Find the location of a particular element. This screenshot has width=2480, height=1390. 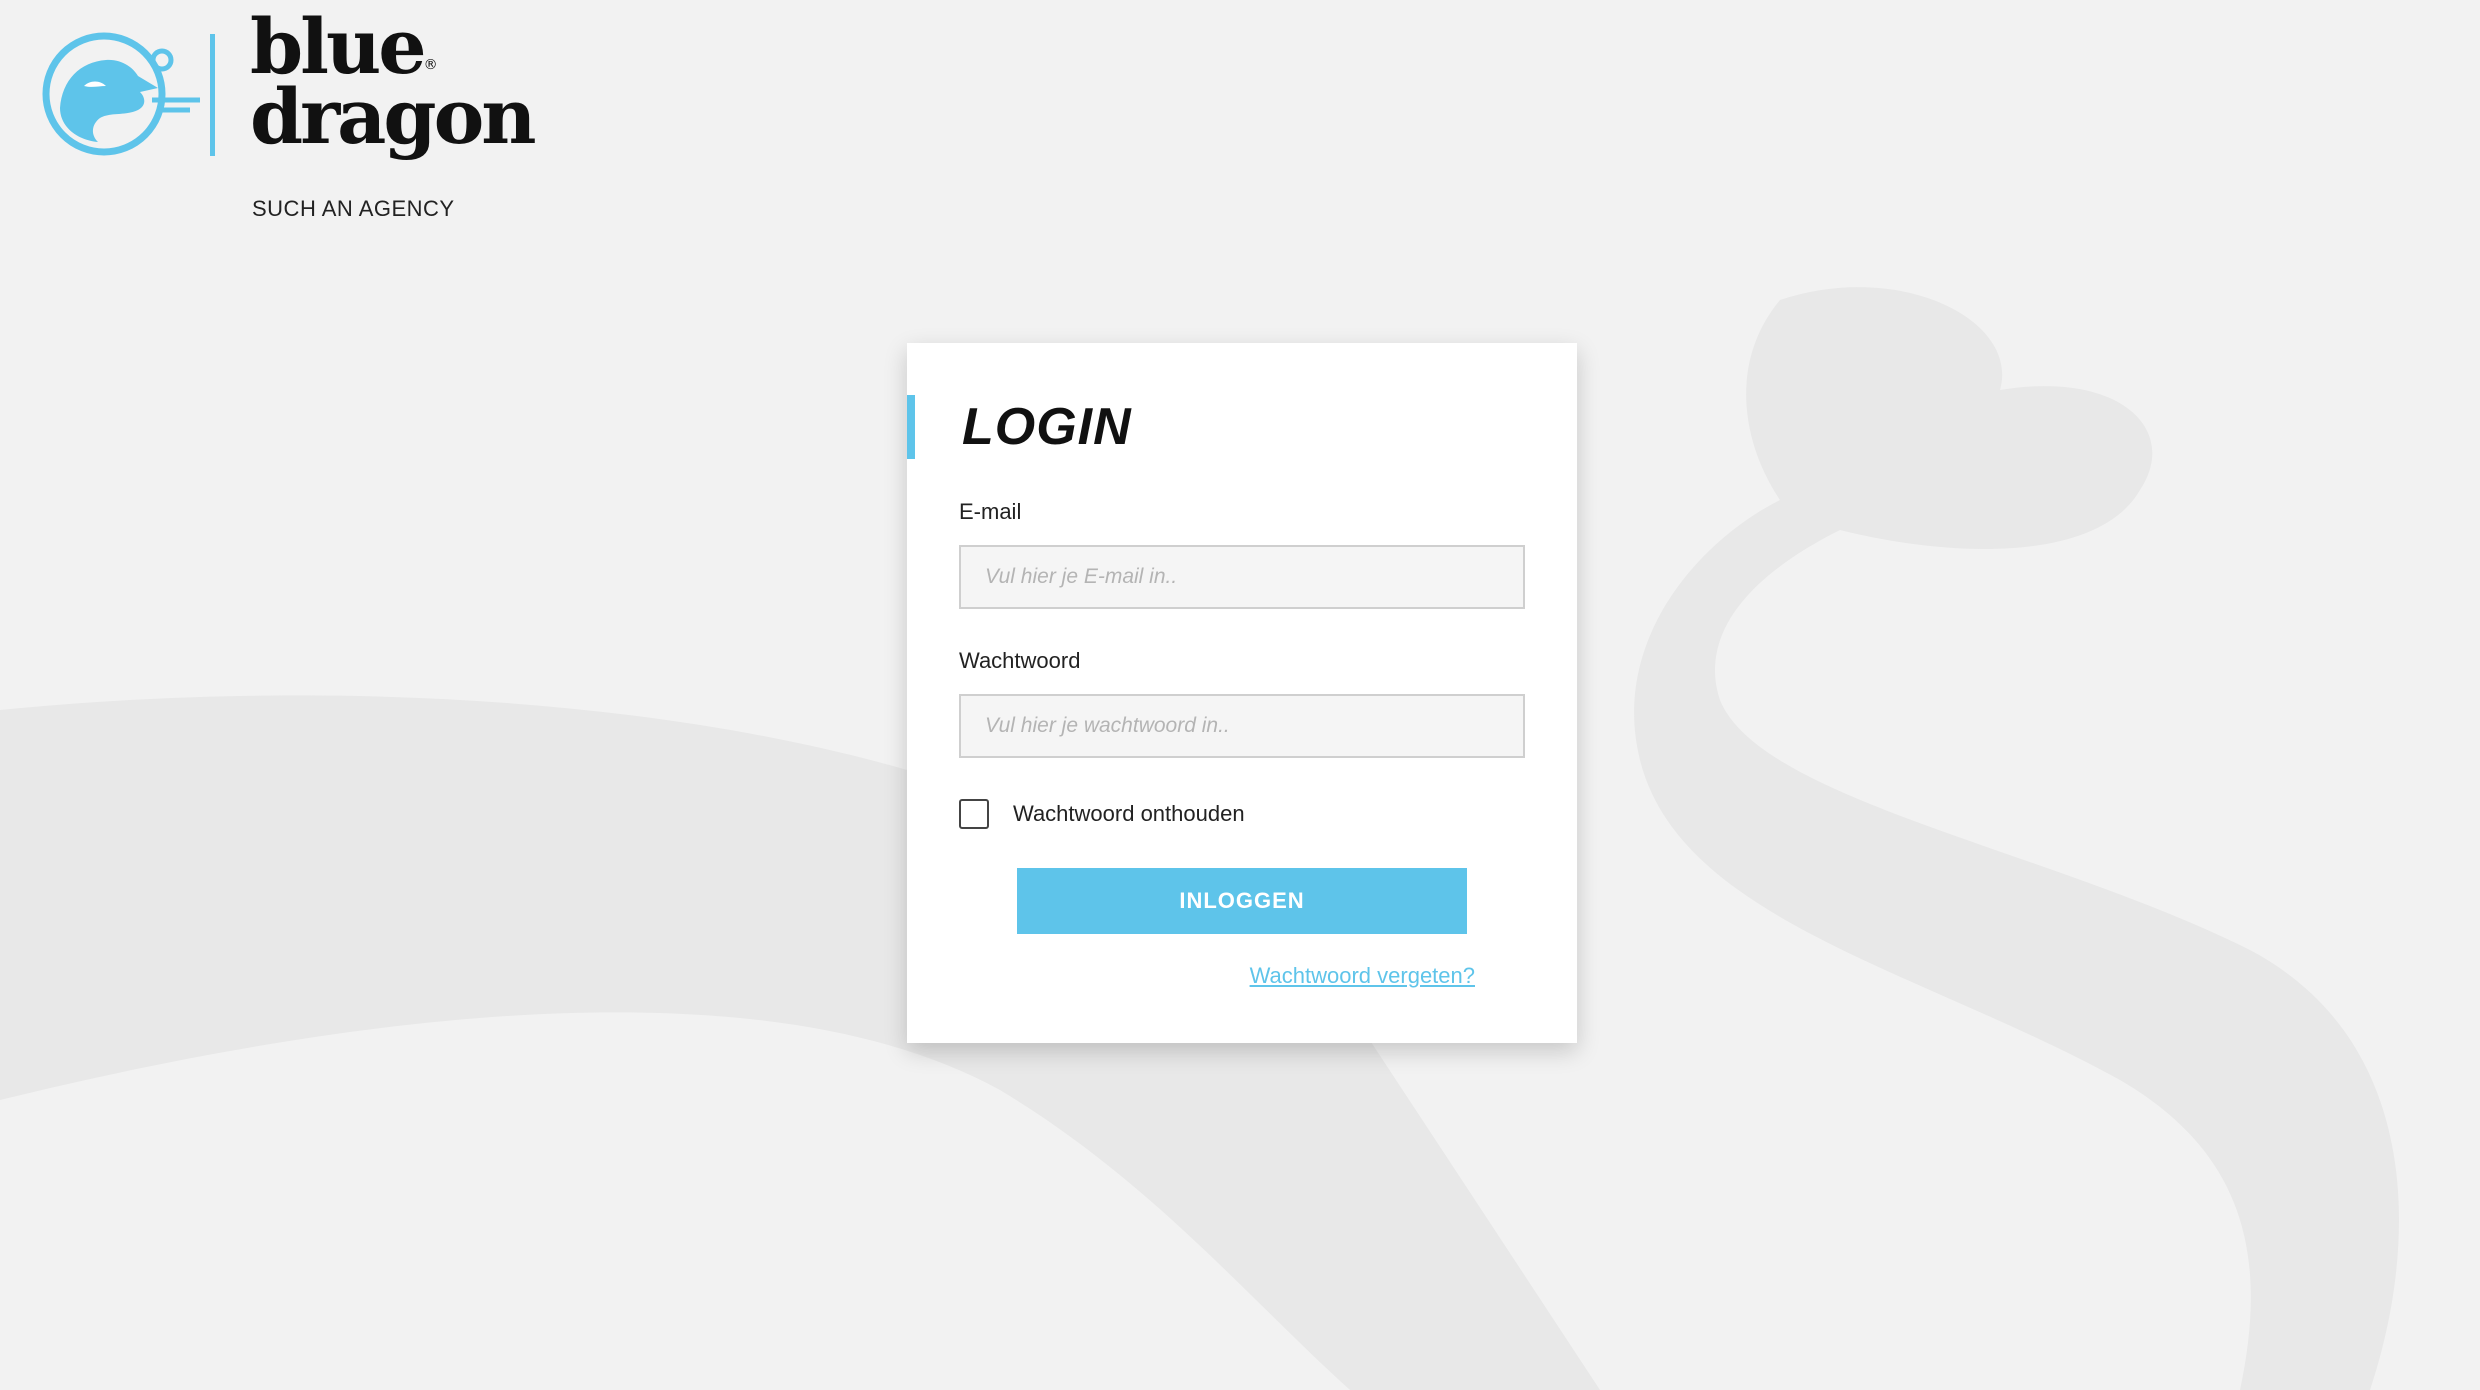

remember-password-row: Wachtwoord onthouden is located at coordinates (1102, 814).